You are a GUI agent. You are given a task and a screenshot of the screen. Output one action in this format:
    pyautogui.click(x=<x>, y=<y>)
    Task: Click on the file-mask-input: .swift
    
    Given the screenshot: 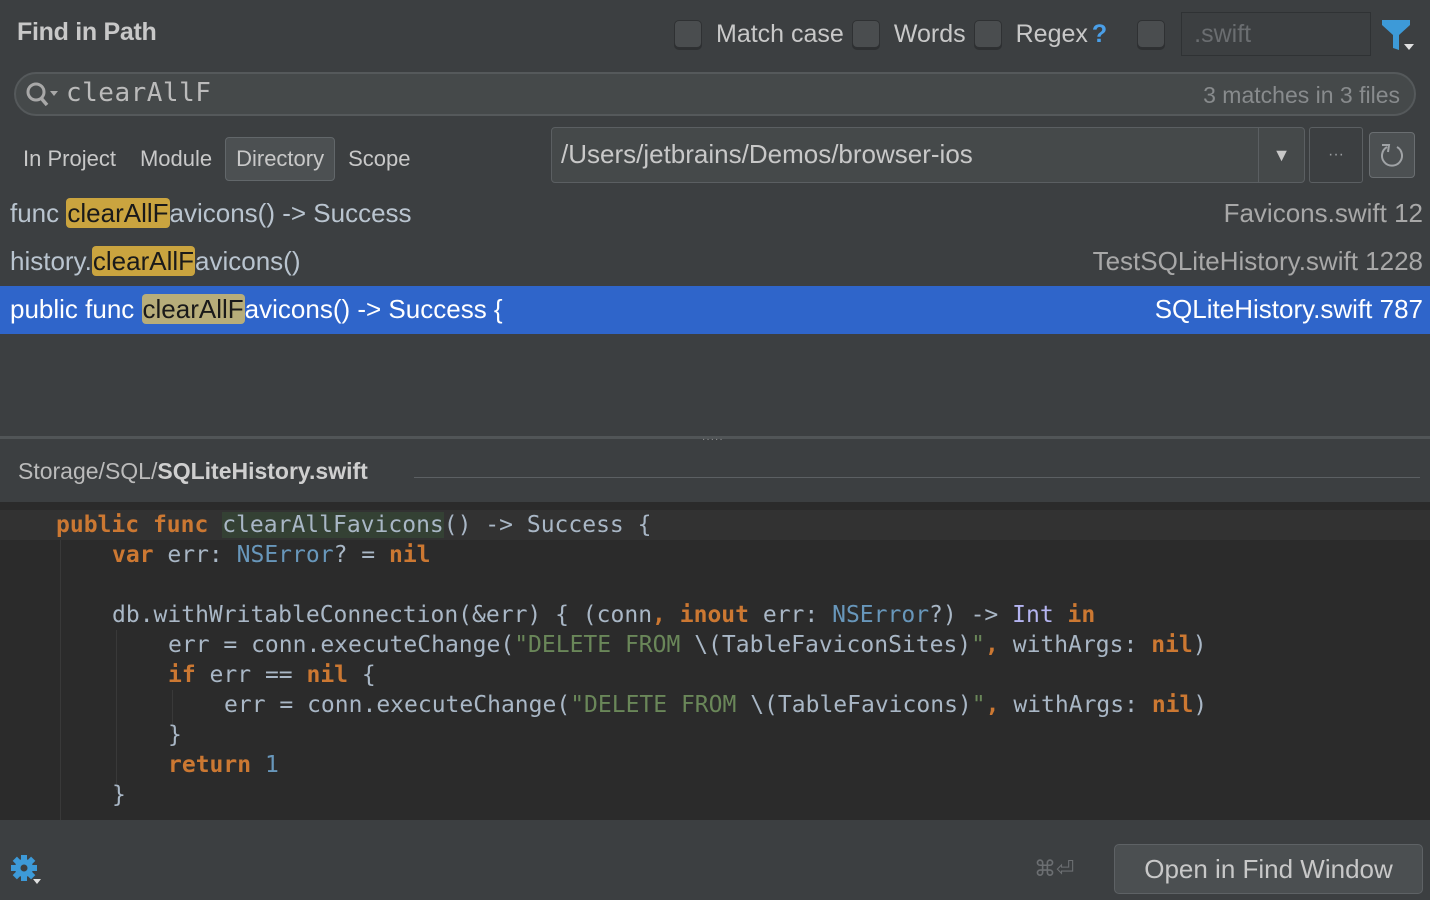 What is the action you would take?
    pyautogui.click(x=1276, y=34)
    